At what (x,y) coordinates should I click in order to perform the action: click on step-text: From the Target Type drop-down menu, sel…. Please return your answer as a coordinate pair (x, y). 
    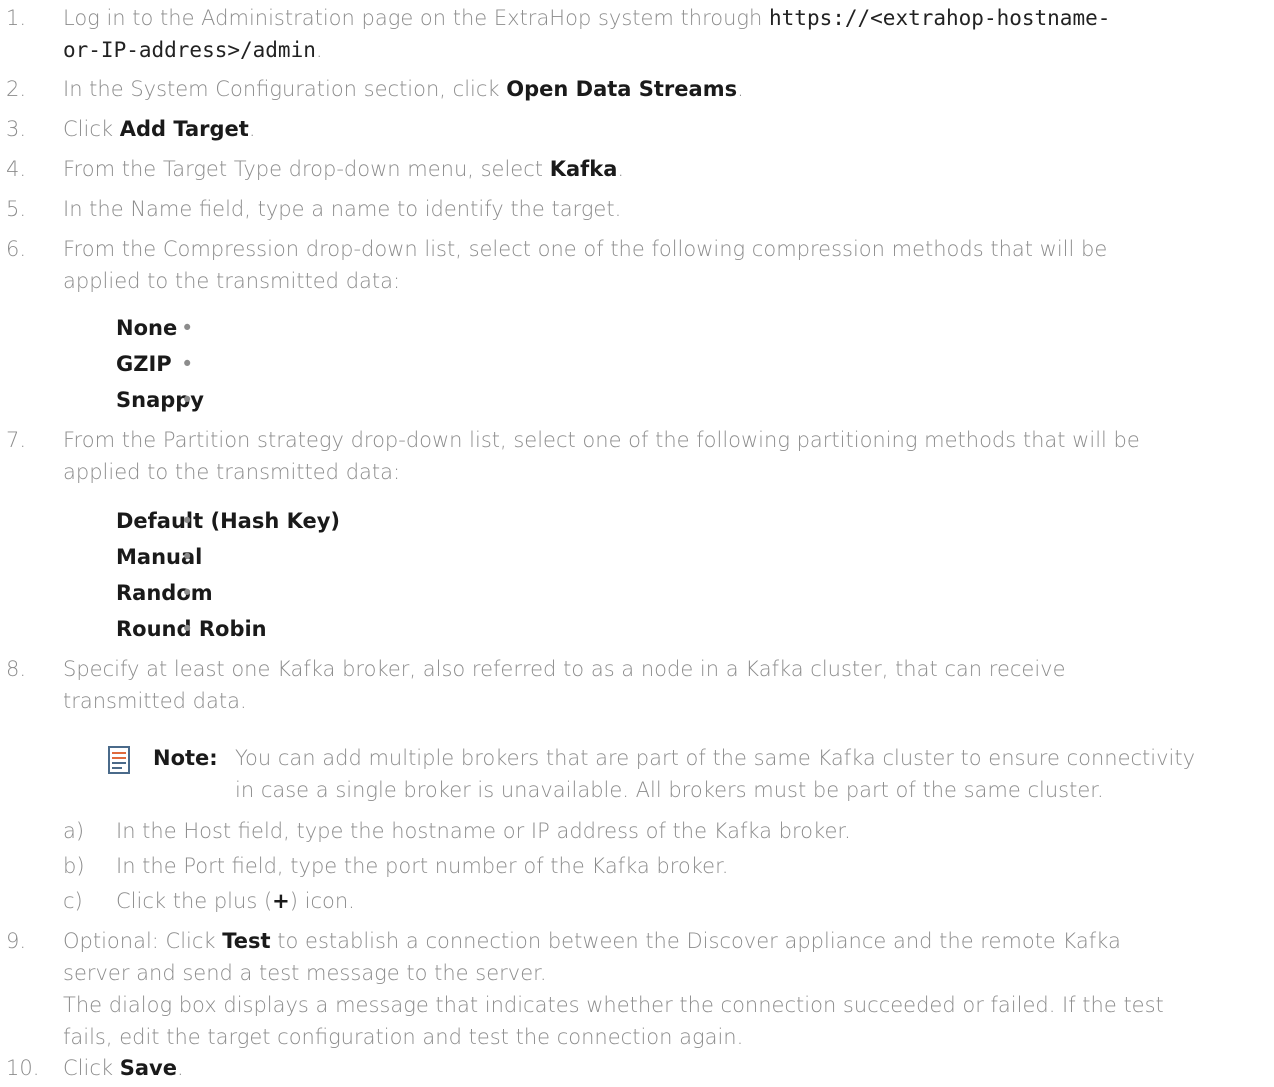
    Looking at the image, I should click on (306, 169).